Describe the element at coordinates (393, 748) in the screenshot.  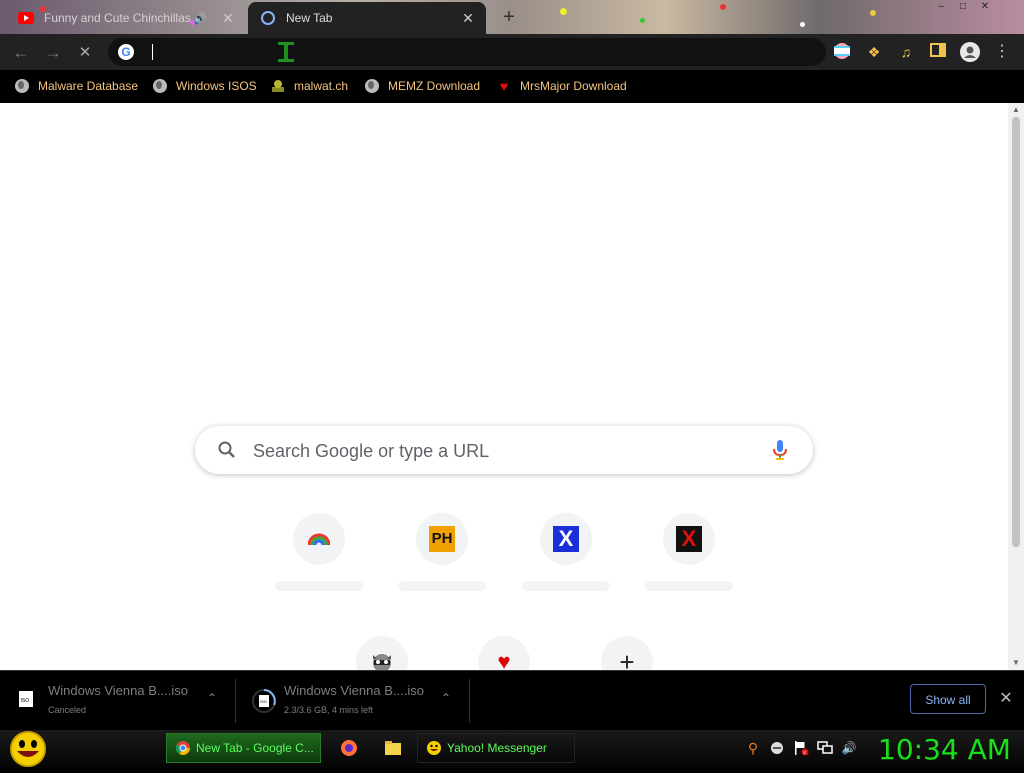
I see `folder-icon` at that location.